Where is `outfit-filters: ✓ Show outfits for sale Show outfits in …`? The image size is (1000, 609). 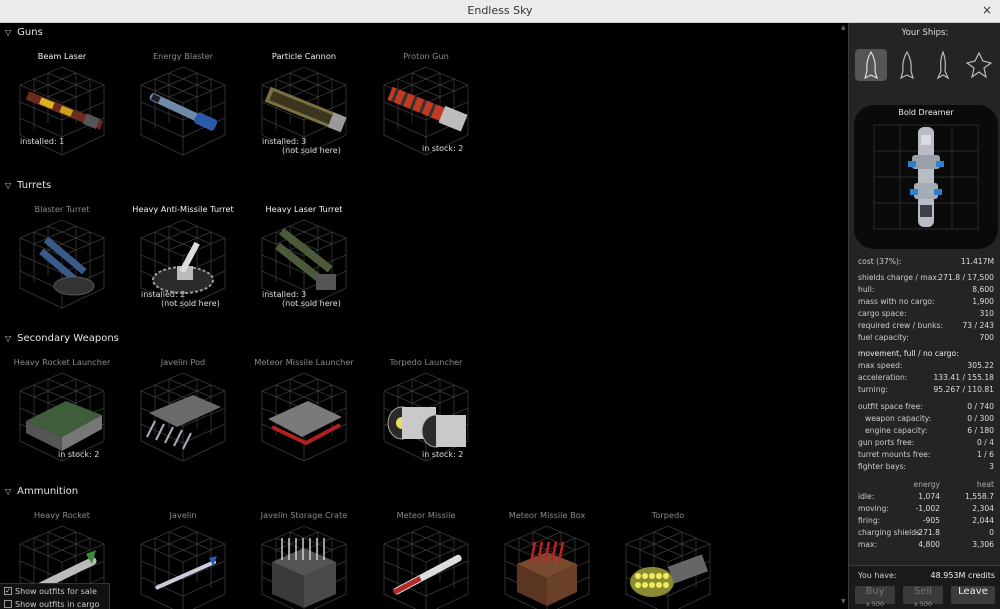
outfit-filters: ✓ Show outfits for sale Show outfits in … is located at coordinates (55, 596).